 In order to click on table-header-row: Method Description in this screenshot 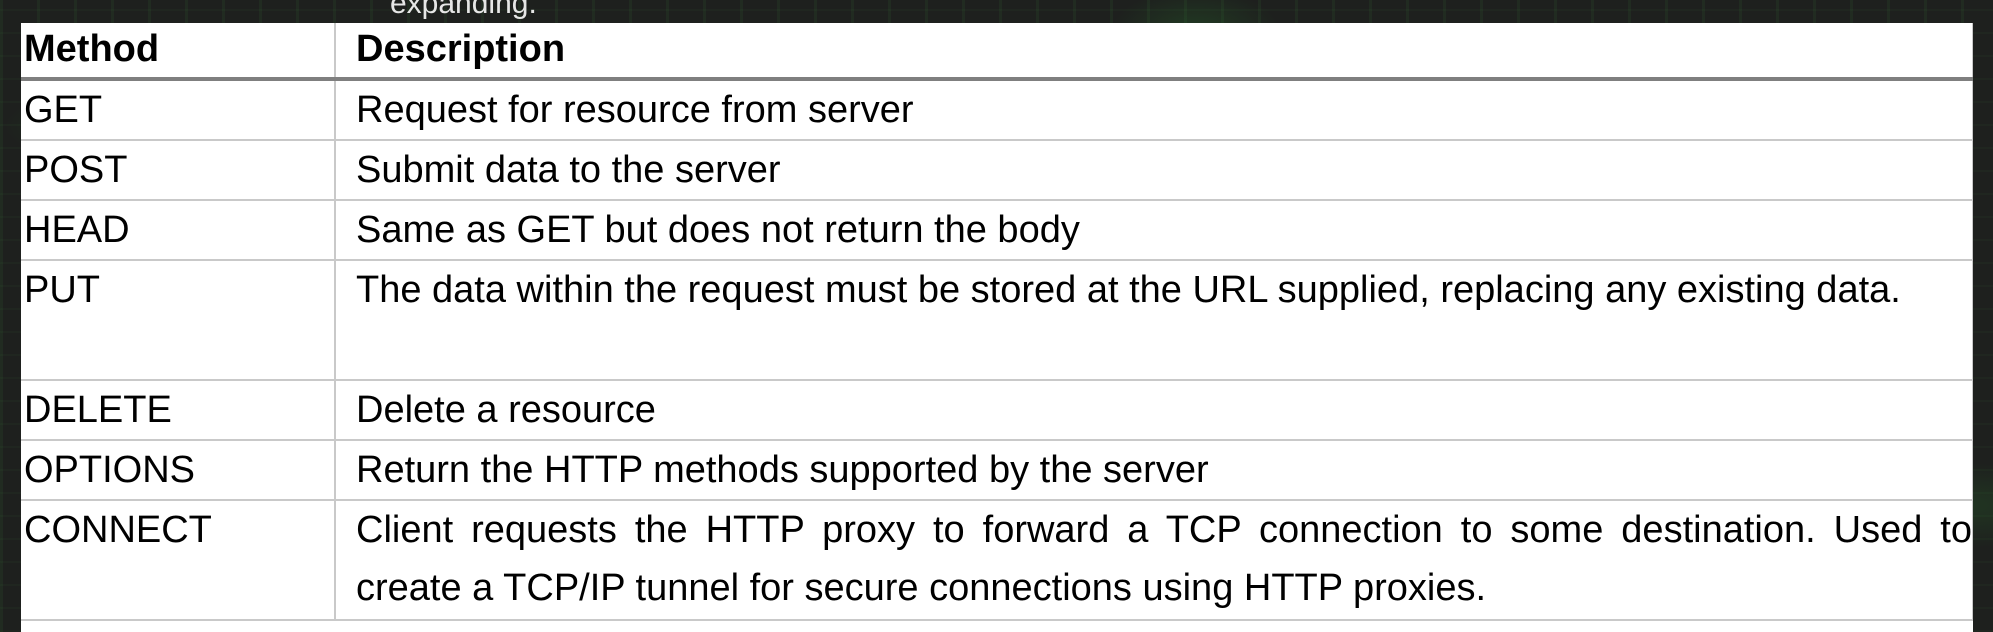, I will do `click(997, 52)`.